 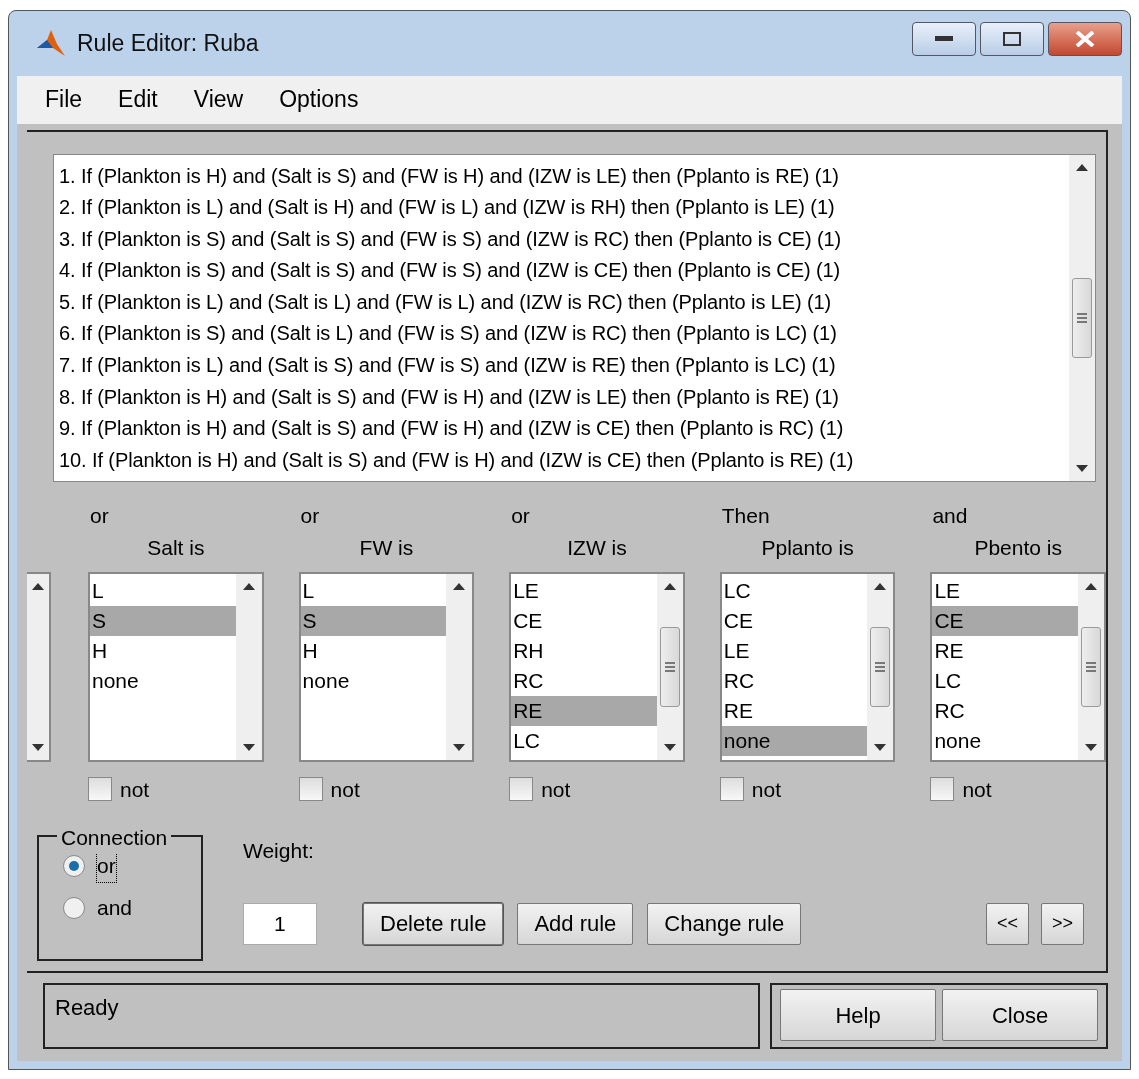 What do you see at coordinates (1020, 1015) in the screenshot?
I see `footer-button: Close` at bounding box center [1020, 1015].